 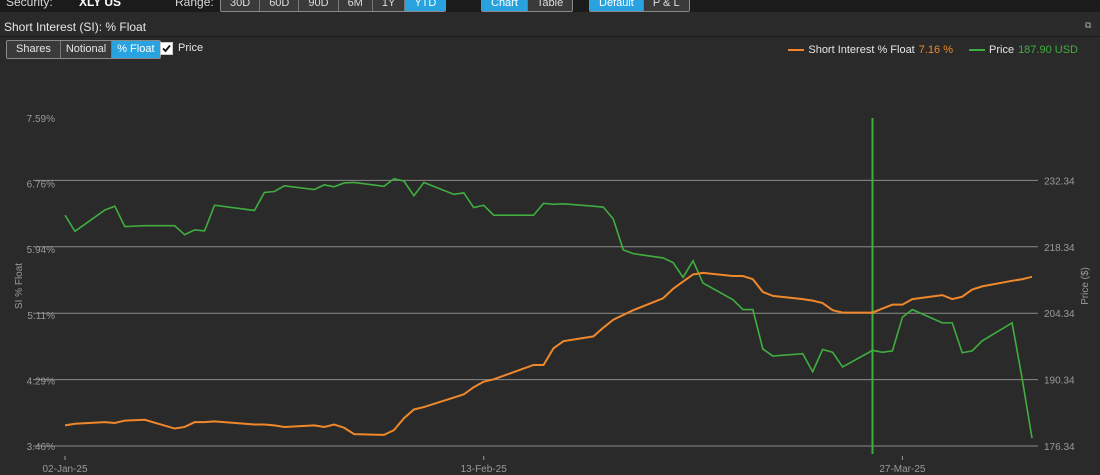 I want to click on x-tick-label: 02-Jan-25, so click(x=64, y=469).